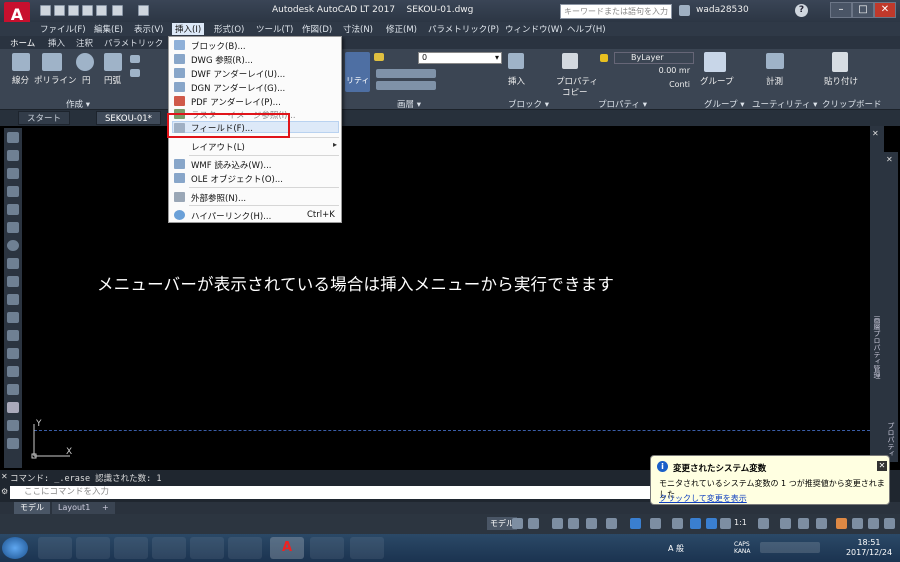 Image resolution: width=900 pixels, height=562 pixels. I want to click on layer-properties-palette: ✕ 画層プロパティ管理, so click(877, 298).